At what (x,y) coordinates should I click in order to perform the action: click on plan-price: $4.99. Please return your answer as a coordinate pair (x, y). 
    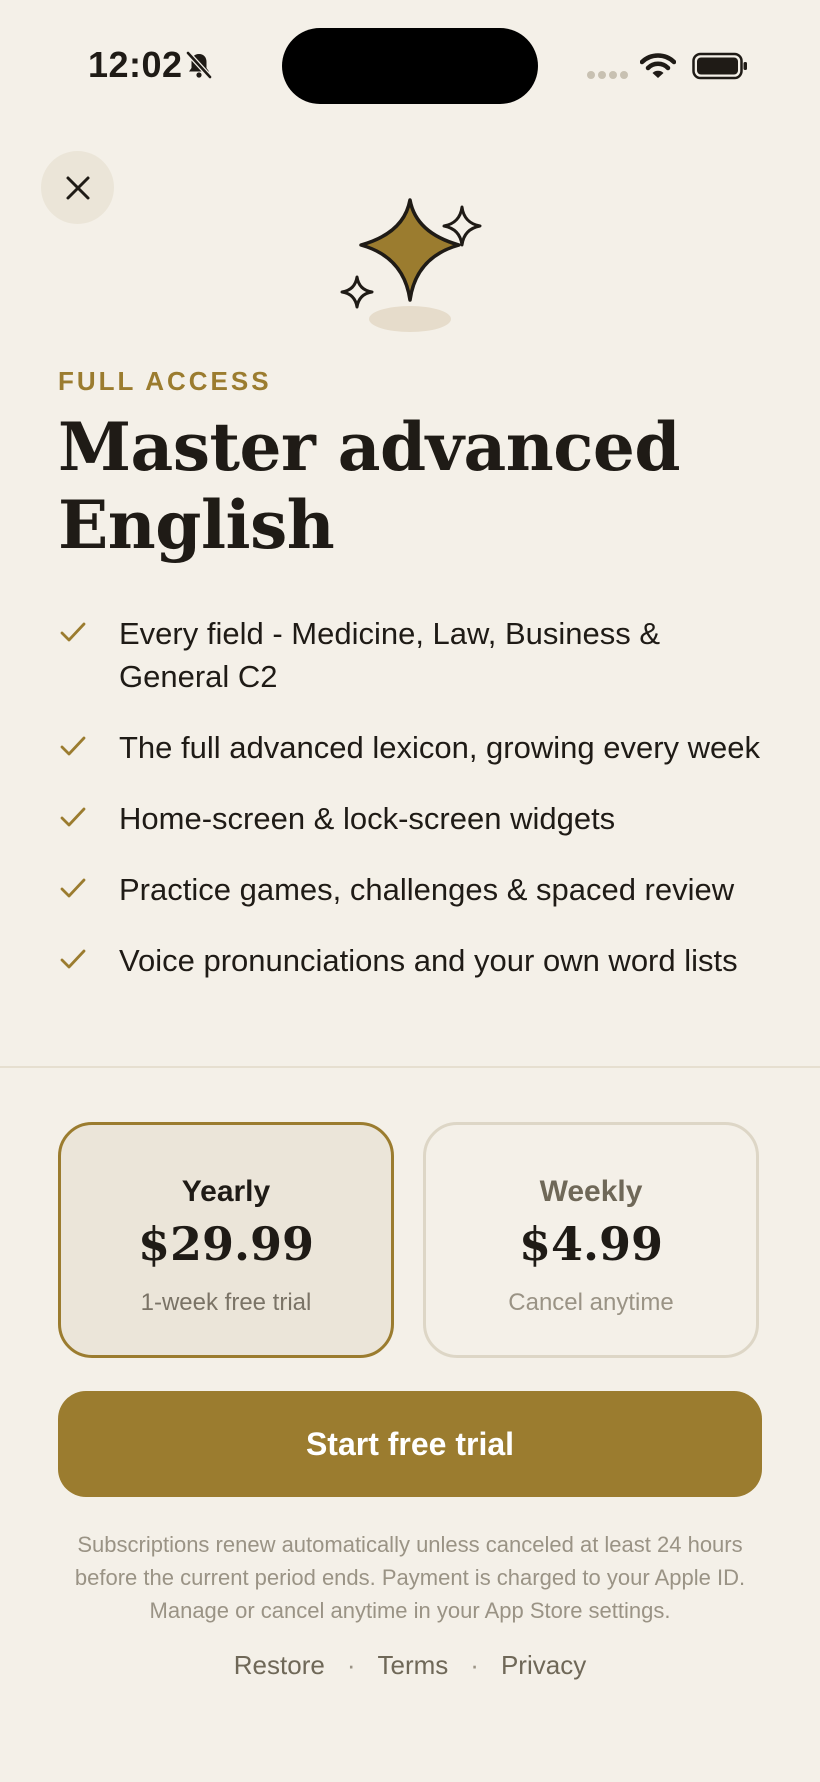
    Looking at the image, I should click on (591, 1244).